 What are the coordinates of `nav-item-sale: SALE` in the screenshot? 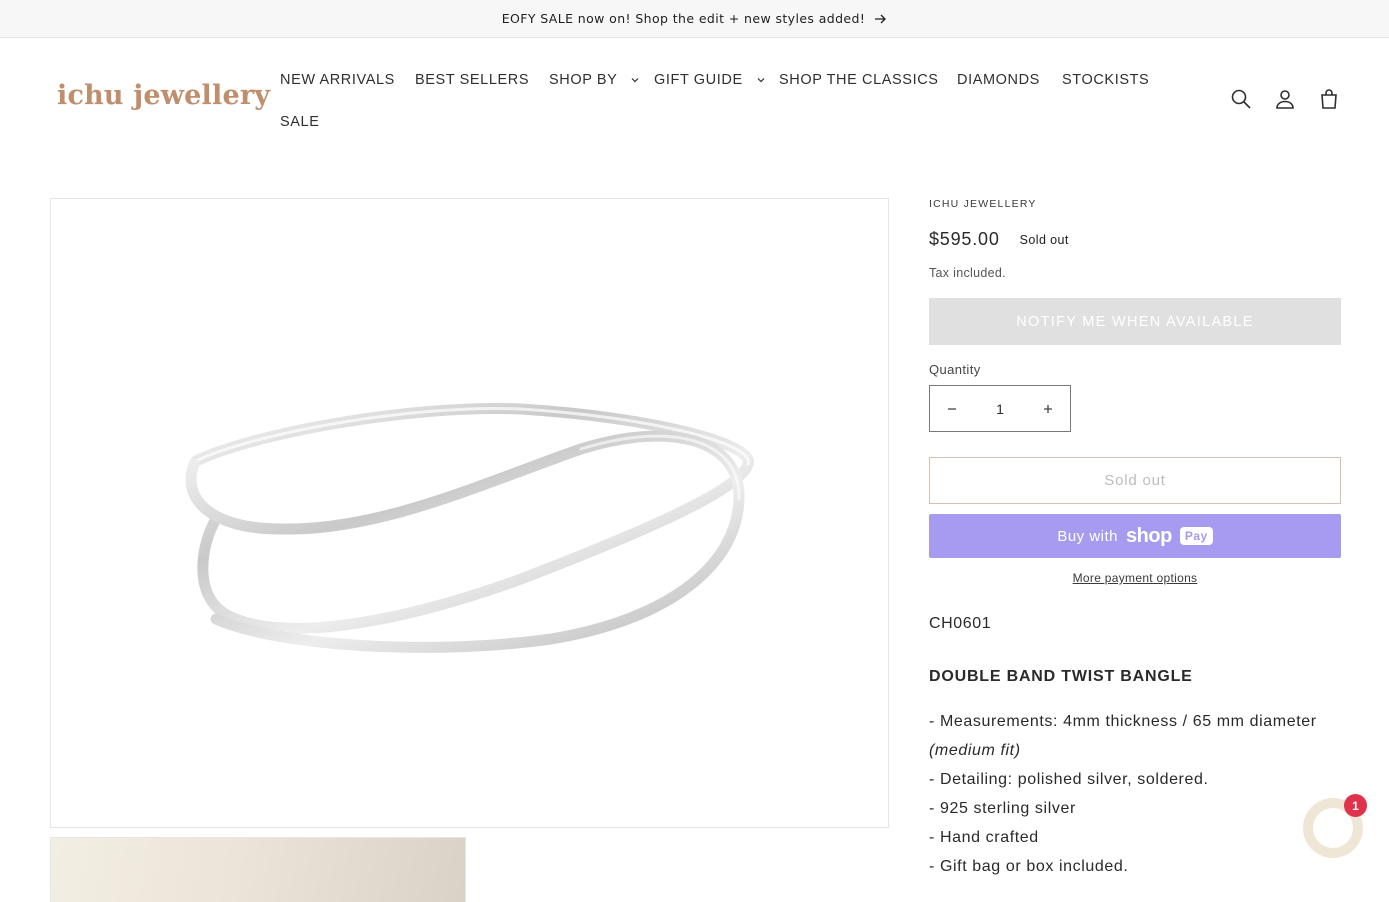 It's located at (299, 122).